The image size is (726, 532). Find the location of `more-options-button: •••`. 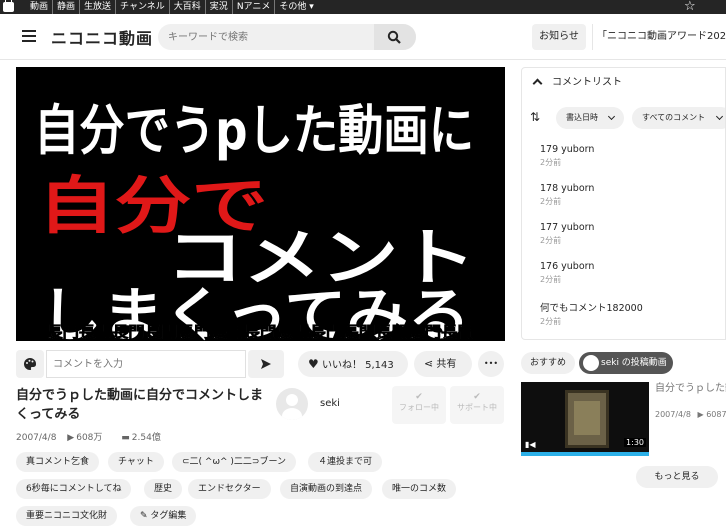

more-options-button: ••• is located at coordinates (491, 364).